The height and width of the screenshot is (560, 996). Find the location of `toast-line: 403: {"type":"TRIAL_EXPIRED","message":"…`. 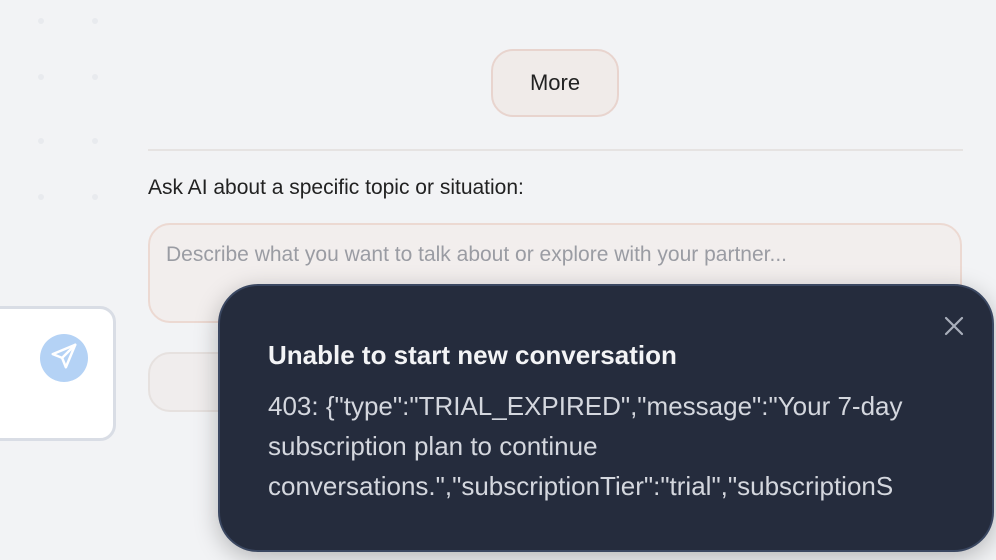

toast-line: 403: {"type":"TRIAL_EXPIRED","message":"… is located at coordinates (585, 406).